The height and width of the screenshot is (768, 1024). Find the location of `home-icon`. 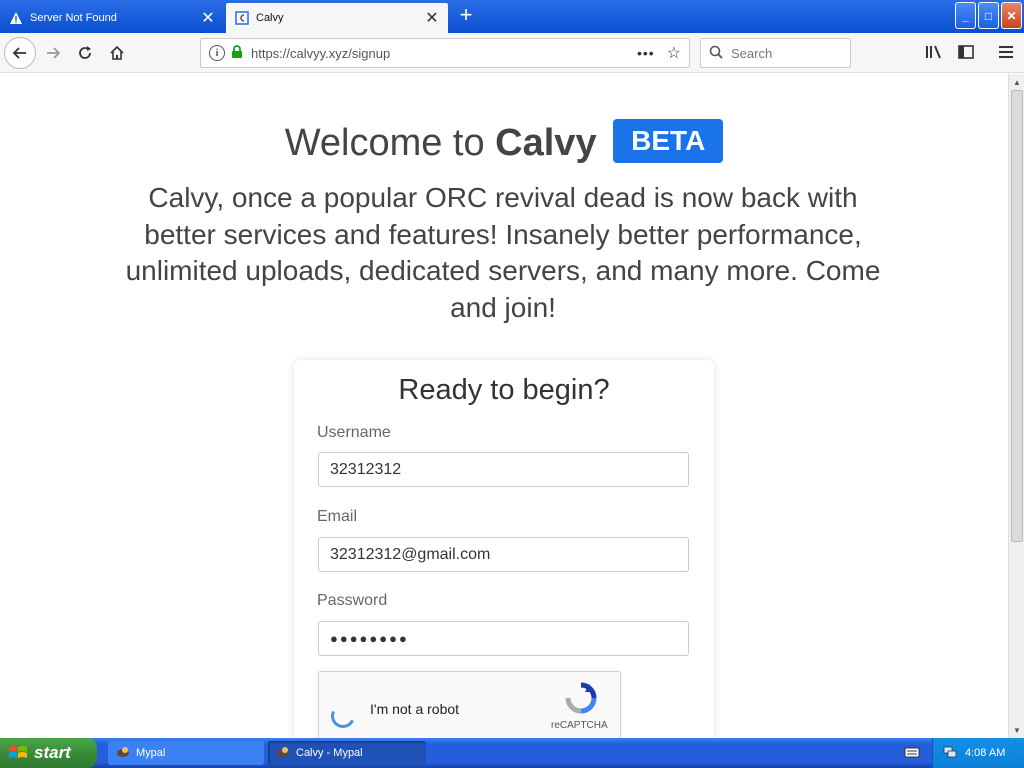

home-icon is located at coordinates (117, 52).